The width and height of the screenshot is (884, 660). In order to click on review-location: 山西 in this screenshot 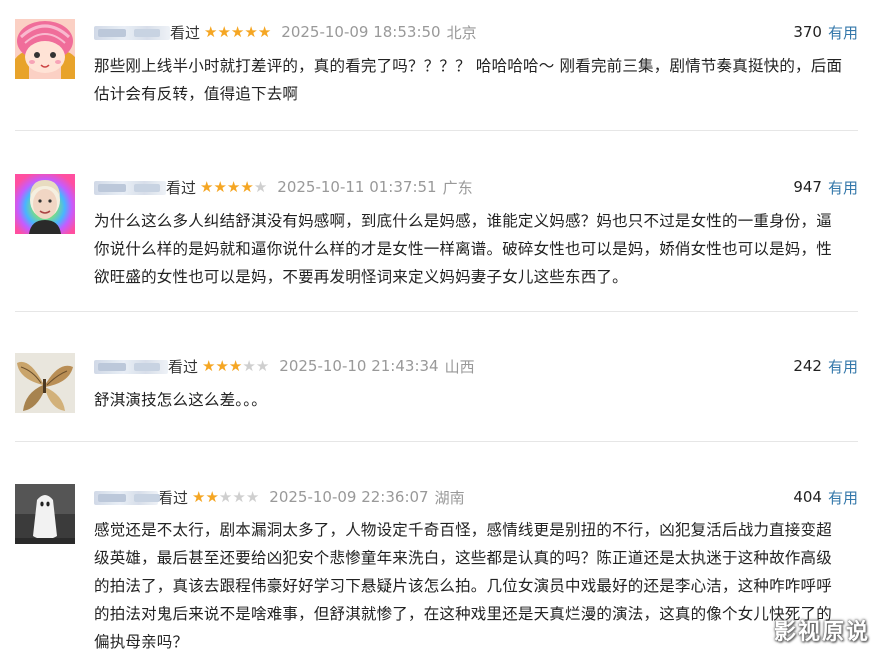, I will do `click(459, 366)`.